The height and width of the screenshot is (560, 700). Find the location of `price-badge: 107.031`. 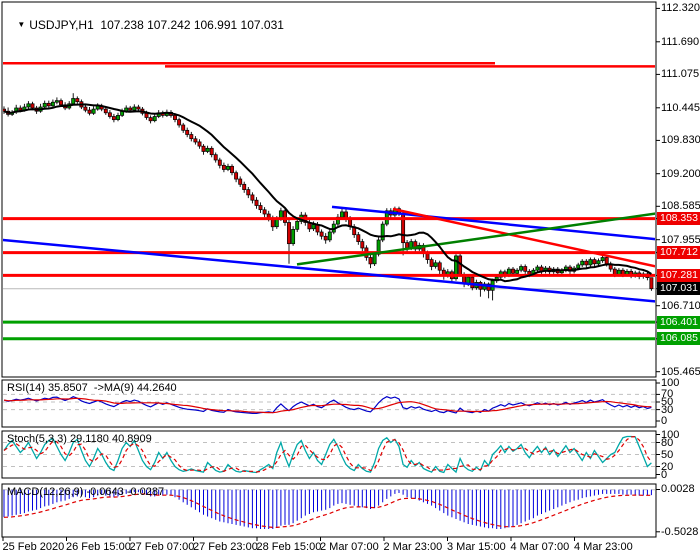

price-badge: 107.031 is located at coordinates (678, 289).